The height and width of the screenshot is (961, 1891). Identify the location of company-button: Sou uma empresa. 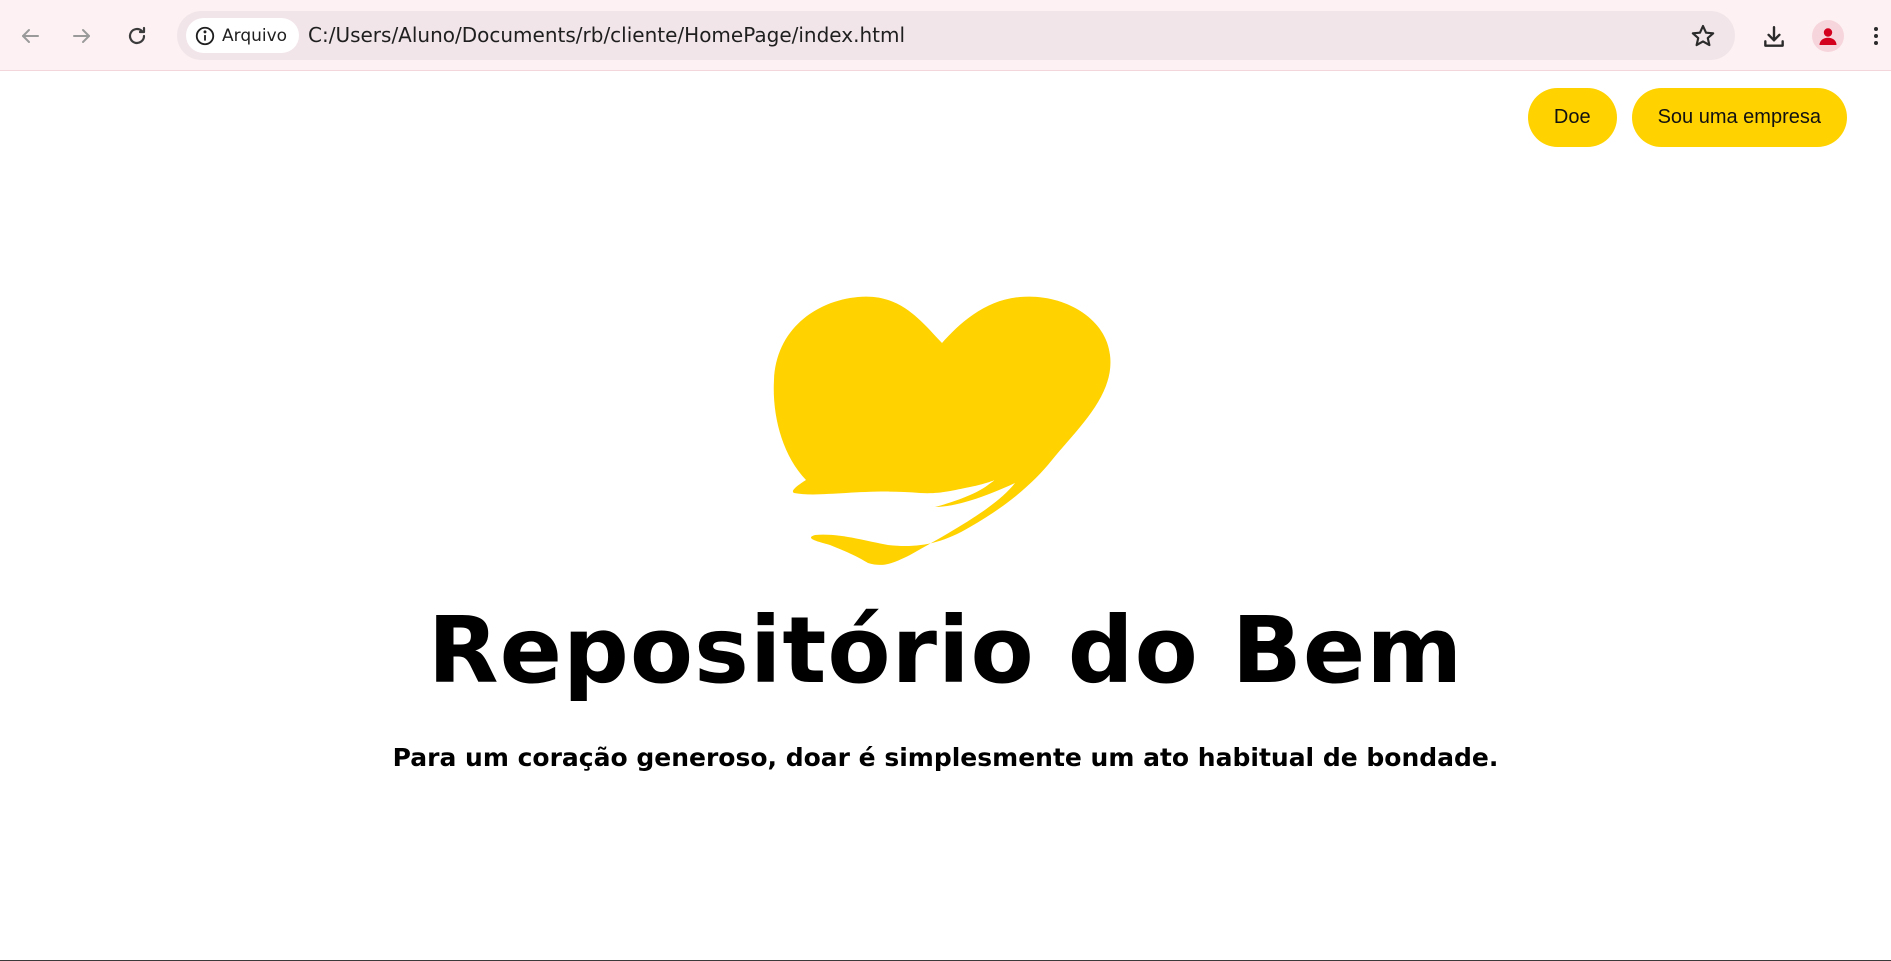
(1739, 117).